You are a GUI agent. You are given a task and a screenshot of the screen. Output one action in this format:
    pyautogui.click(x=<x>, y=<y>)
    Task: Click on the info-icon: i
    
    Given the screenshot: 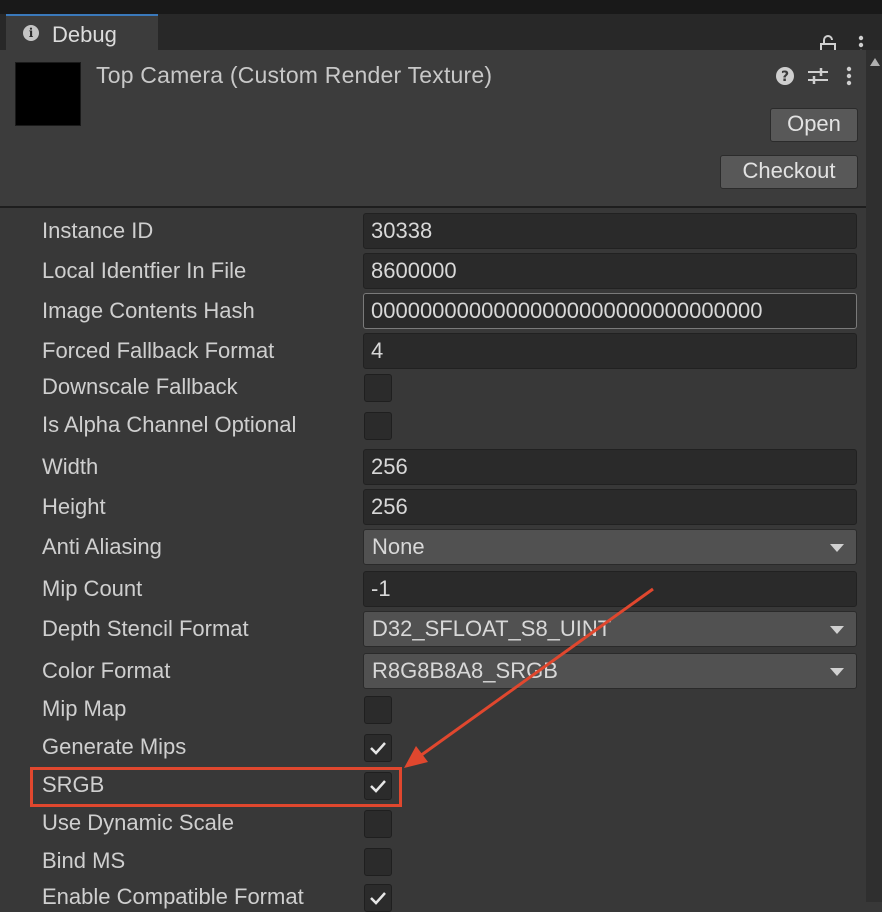 What is the action you would take?
    pyautogui.click(x=31, y=33)
    